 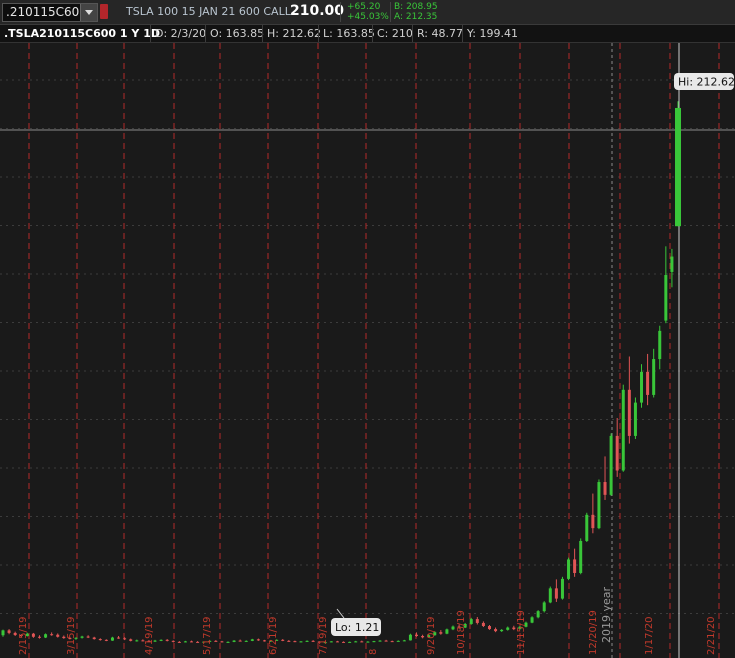 I want to click on x-tick-label: 12/20/19, so click(x=593, y=632).